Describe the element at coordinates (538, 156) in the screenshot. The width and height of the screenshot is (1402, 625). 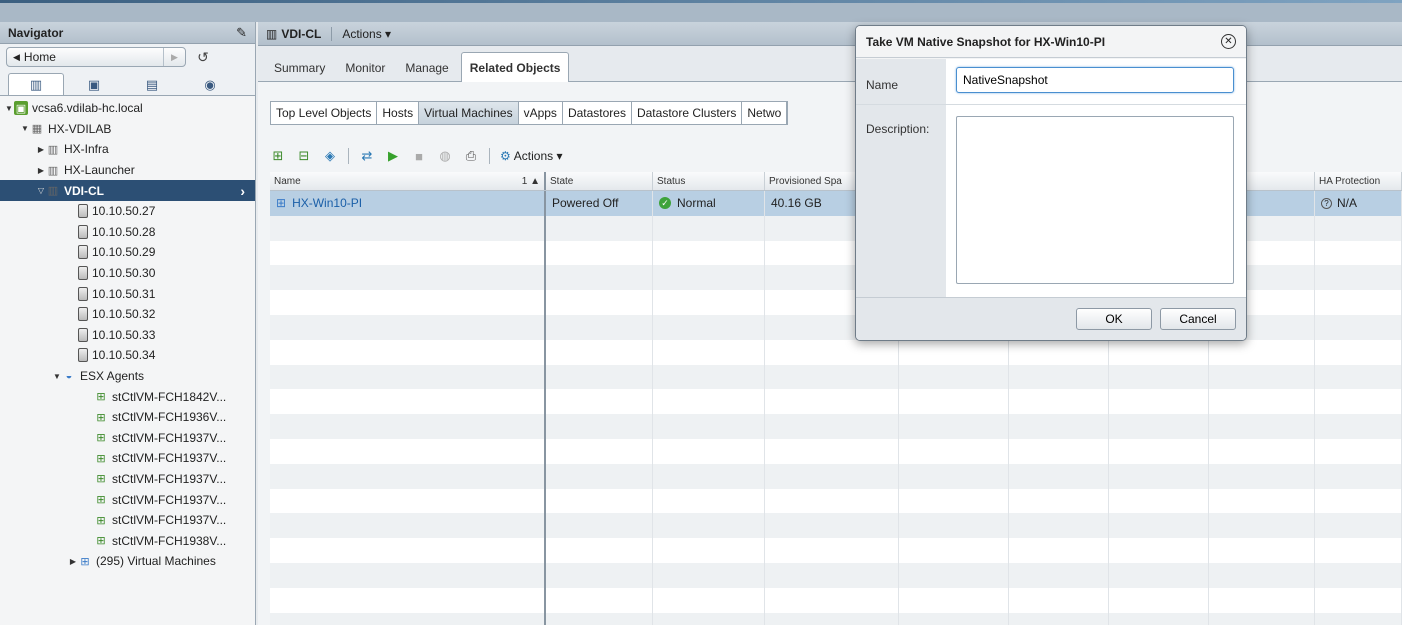
I see `toolbar-actions-label: Actions ▾` at that location.